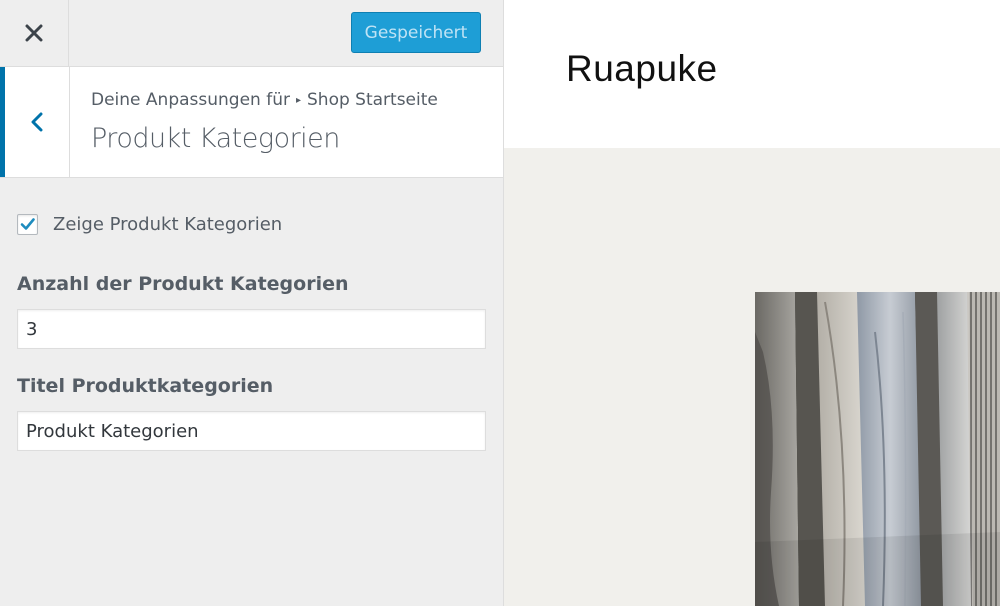 The image size is (1000, 606). What do you see at coordinates (251, 33) in the screenshot?
I see `customizer-toolbar: Gespeichert` at bounding box center [251, 33].